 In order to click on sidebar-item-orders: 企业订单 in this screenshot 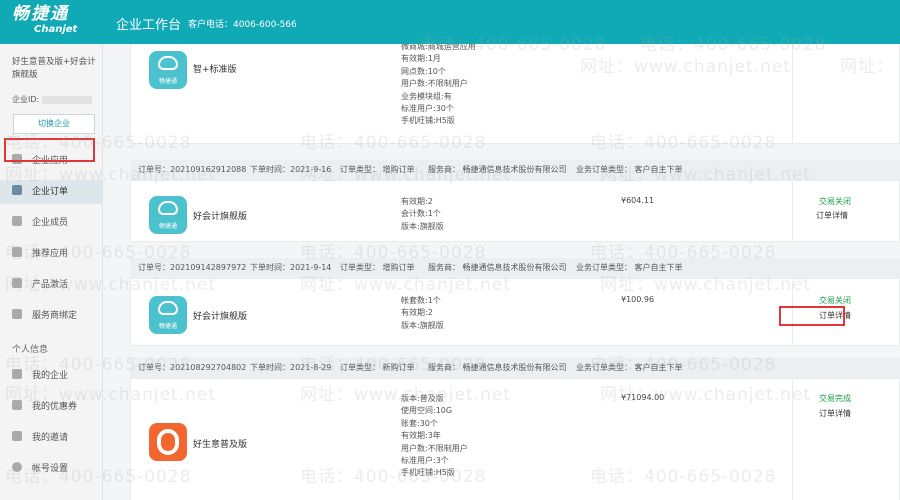, I will do `click(51, 192)`.